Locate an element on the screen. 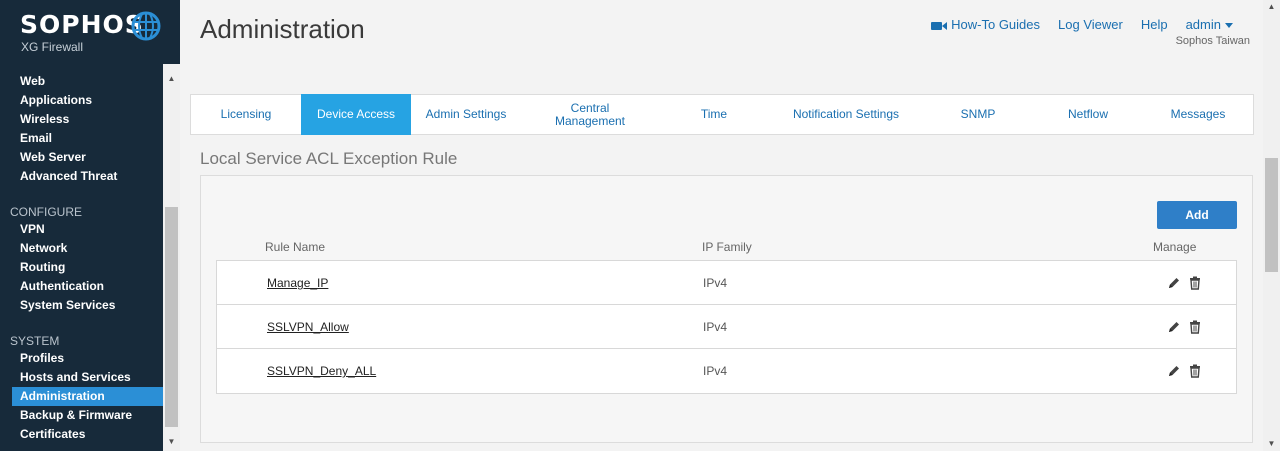  tab-notification-settings: Notification Settings is located at coordinates (846, 114).